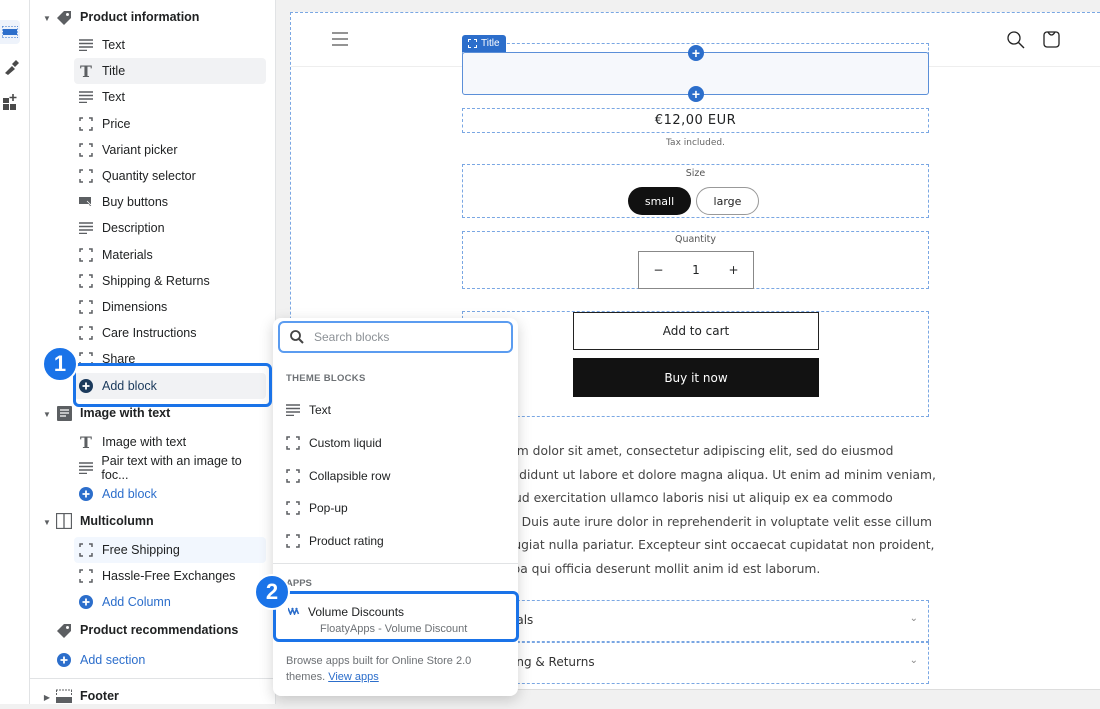 The height and width of the screenshot is (709, 1100). Describe the element at coordinates (10, 32) in the screenshot. I see `sections-icon` at that location.